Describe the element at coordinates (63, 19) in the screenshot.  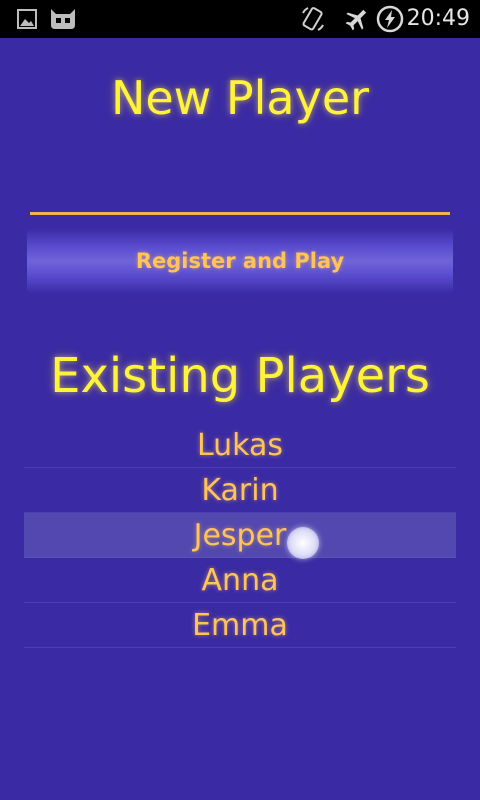
I see `cyanogen-icon` at that location.